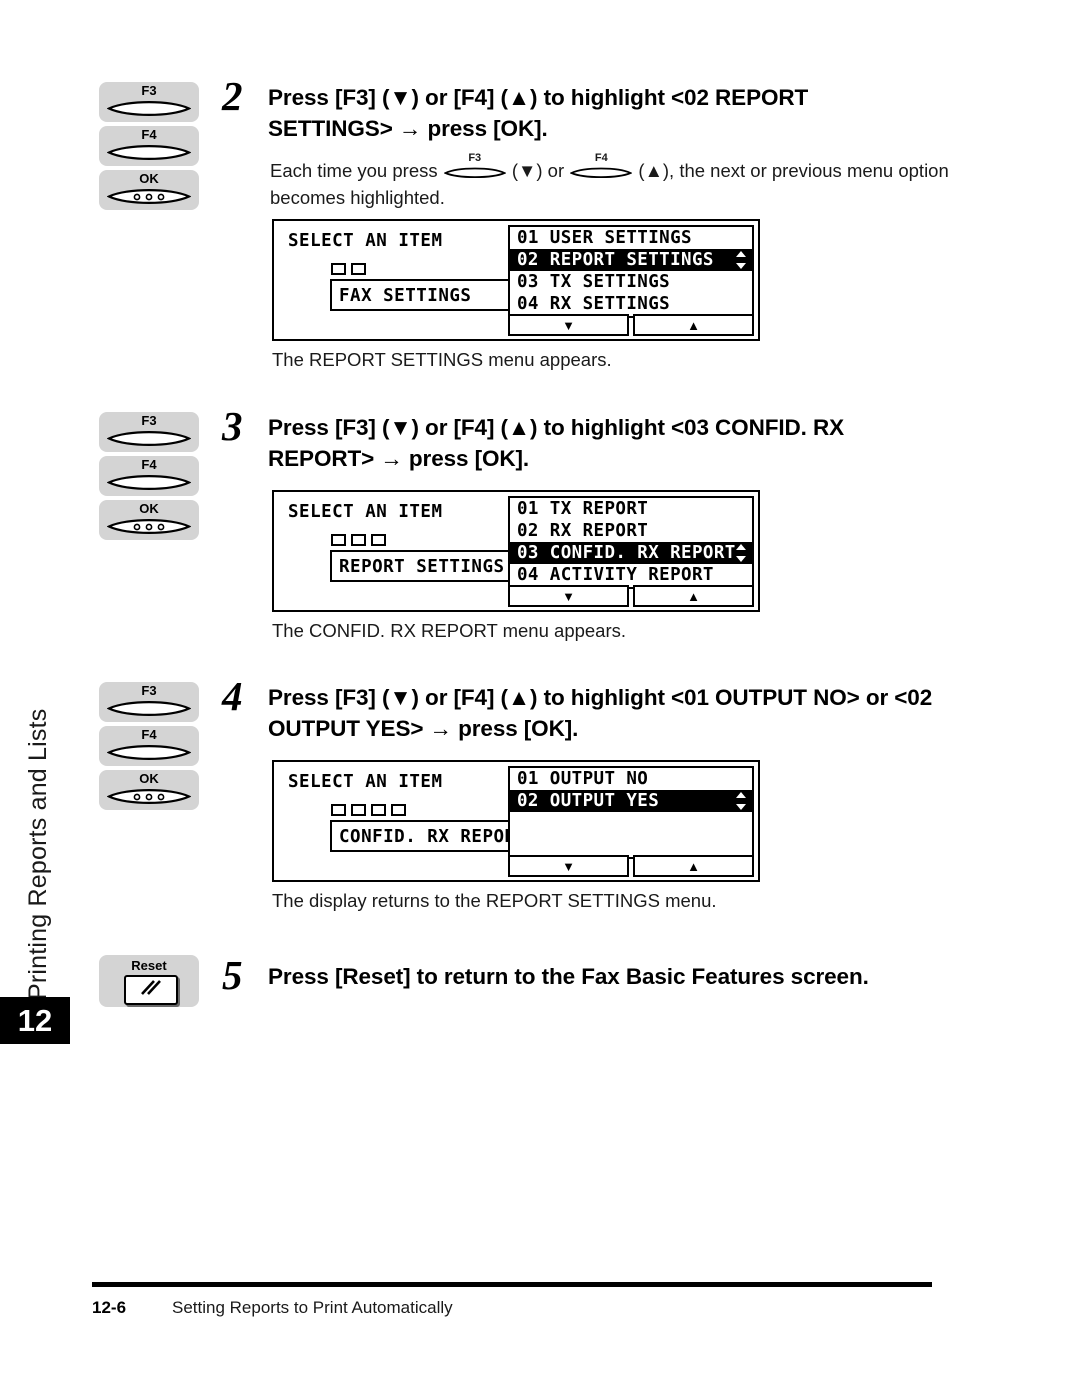  Describe the element at coordinates (422, 567) in the screenshot. I see `lcd-context-label: REPORT SETTINGS` at that location.